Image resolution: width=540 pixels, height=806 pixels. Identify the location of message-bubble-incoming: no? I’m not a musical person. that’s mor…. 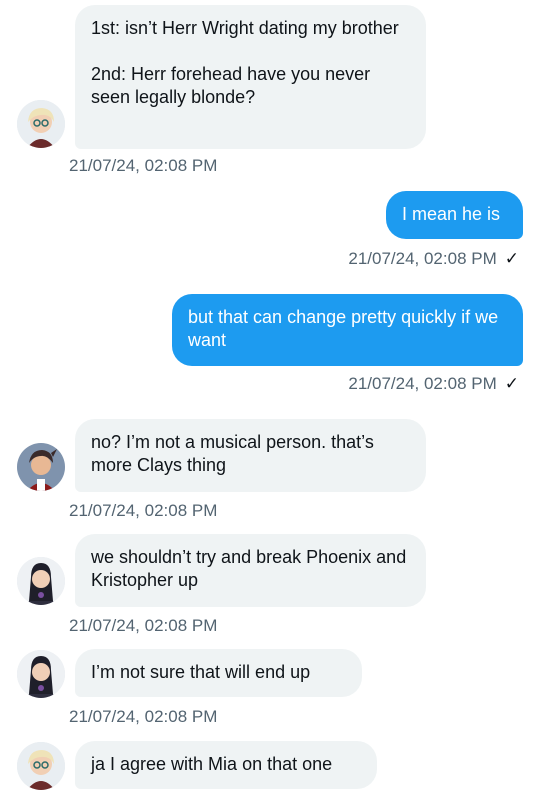
(250, 455).